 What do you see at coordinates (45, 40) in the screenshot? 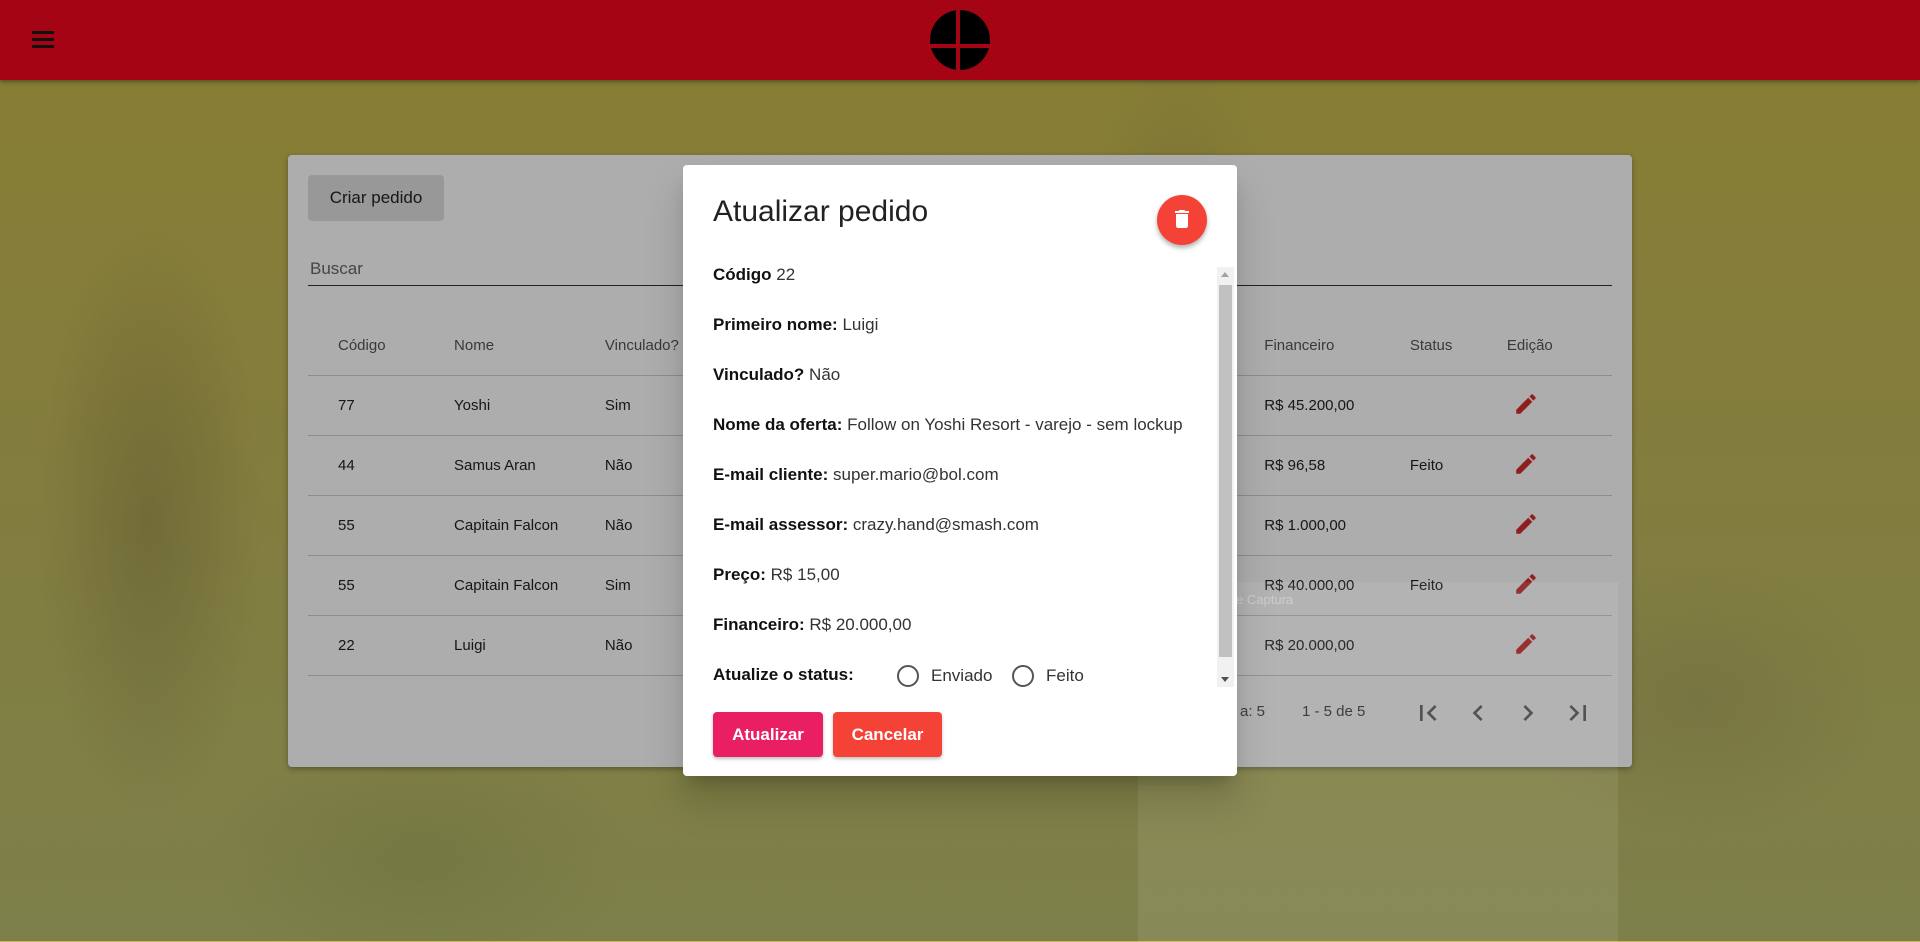
I see `hamburger-menu-icon` at bounding box center [45, 40].